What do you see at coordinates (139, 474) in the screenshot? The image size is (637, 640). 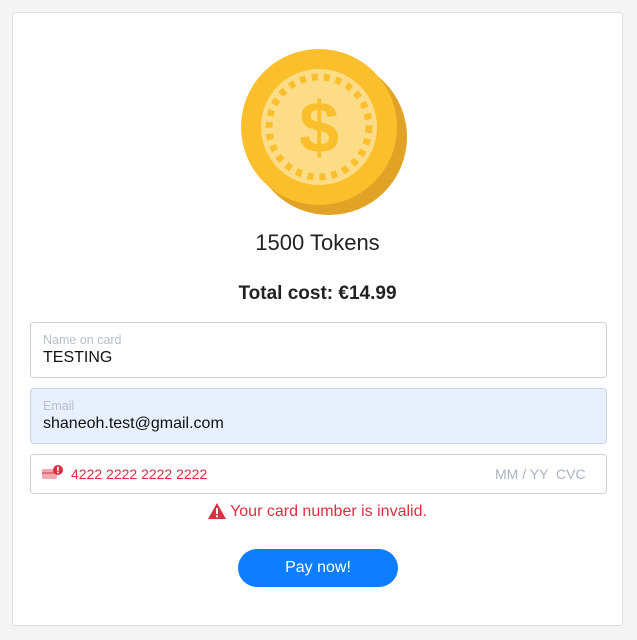 I see `card-number-value: 4222 2222 2222 2222` at bounding box center [139, 474].